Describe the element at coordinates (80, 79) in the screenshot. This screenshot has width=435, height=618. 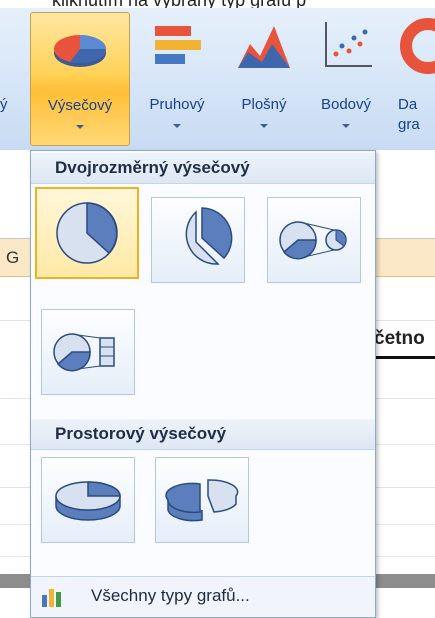
I see `pie-chart-button: Výsečový` at that location.